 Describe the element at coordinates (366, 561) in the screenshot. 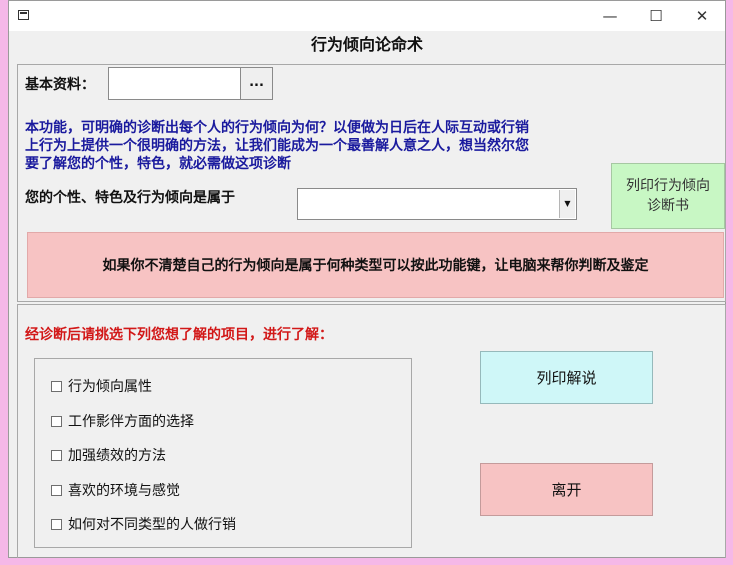

I see `desktop-background` at that location.